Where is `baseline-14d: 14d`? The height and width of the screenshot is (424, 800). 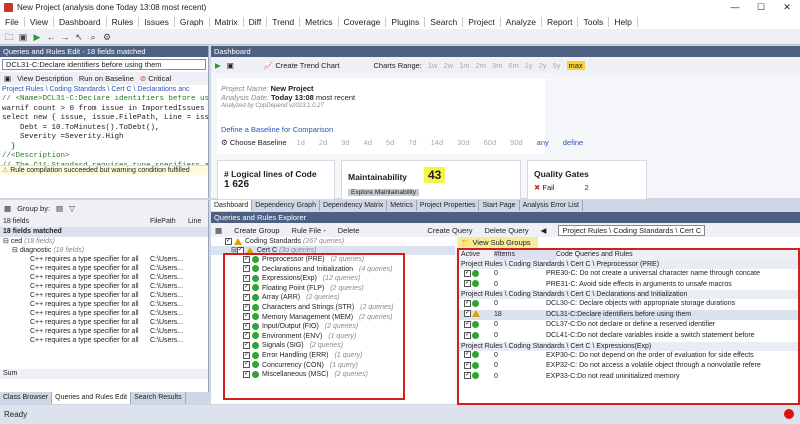
baseline-14d: 14d is located at coordinates (437, 142).